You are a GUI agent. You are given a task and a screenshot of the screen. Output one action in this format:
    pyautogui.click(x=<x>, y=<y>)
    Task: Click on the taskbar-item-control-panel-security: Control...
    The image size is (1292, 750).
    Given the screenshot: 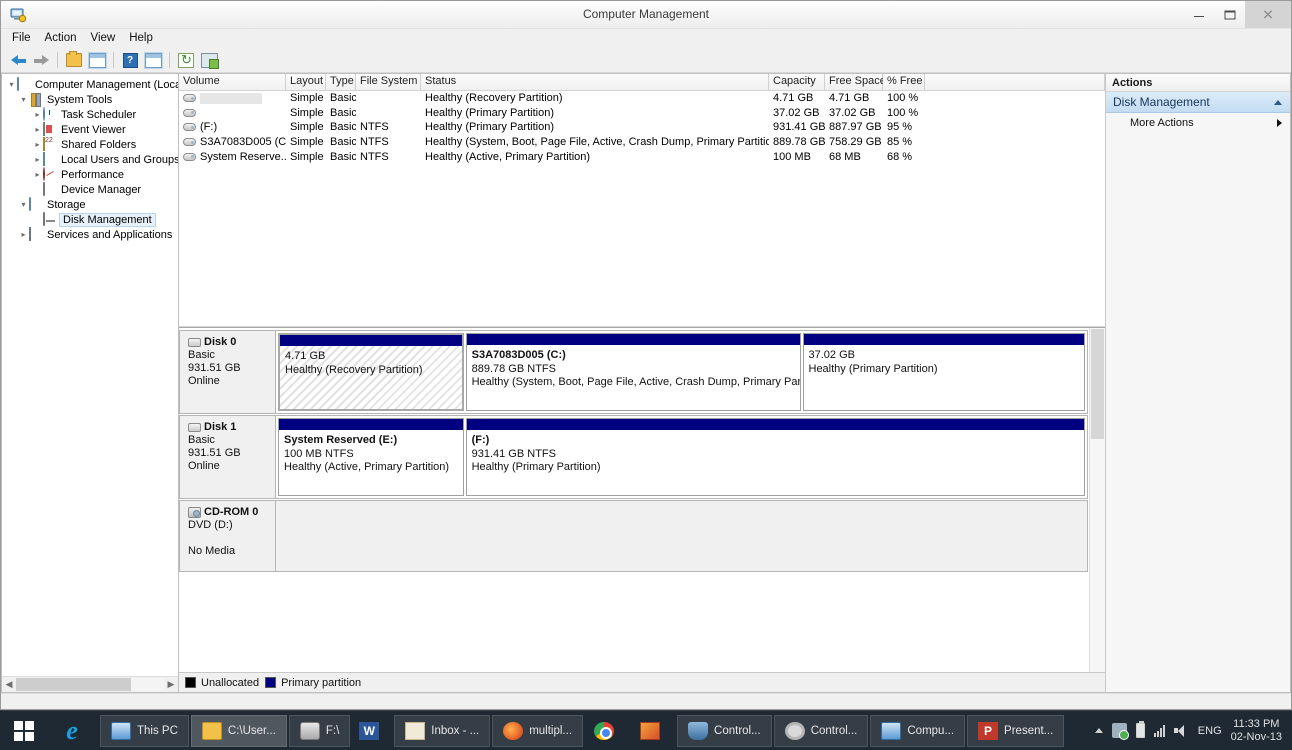 What is the action you would take?
    pyautogui.click(x=724, y=730)
    